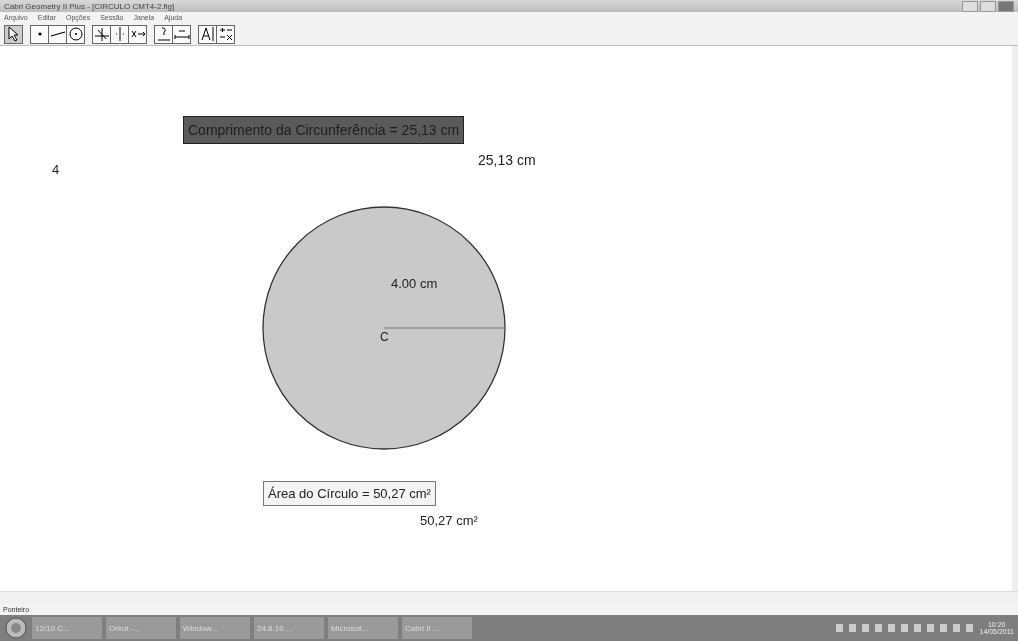  I want to click on calculator-icon, so click(225, 34).